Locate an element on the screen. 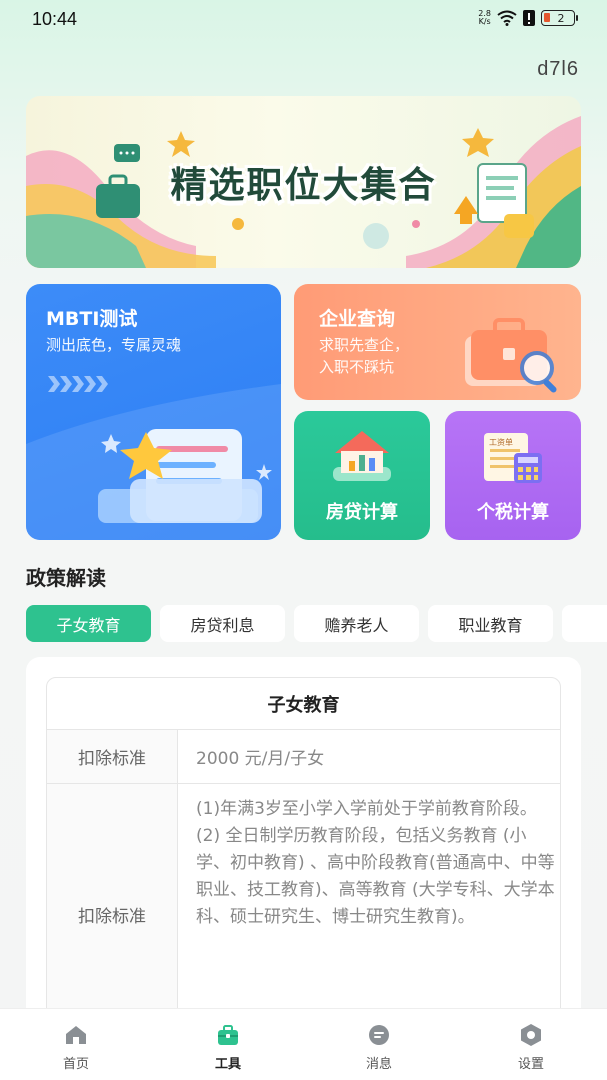  app-code: d7l6 is located at coordinates (558, 69).